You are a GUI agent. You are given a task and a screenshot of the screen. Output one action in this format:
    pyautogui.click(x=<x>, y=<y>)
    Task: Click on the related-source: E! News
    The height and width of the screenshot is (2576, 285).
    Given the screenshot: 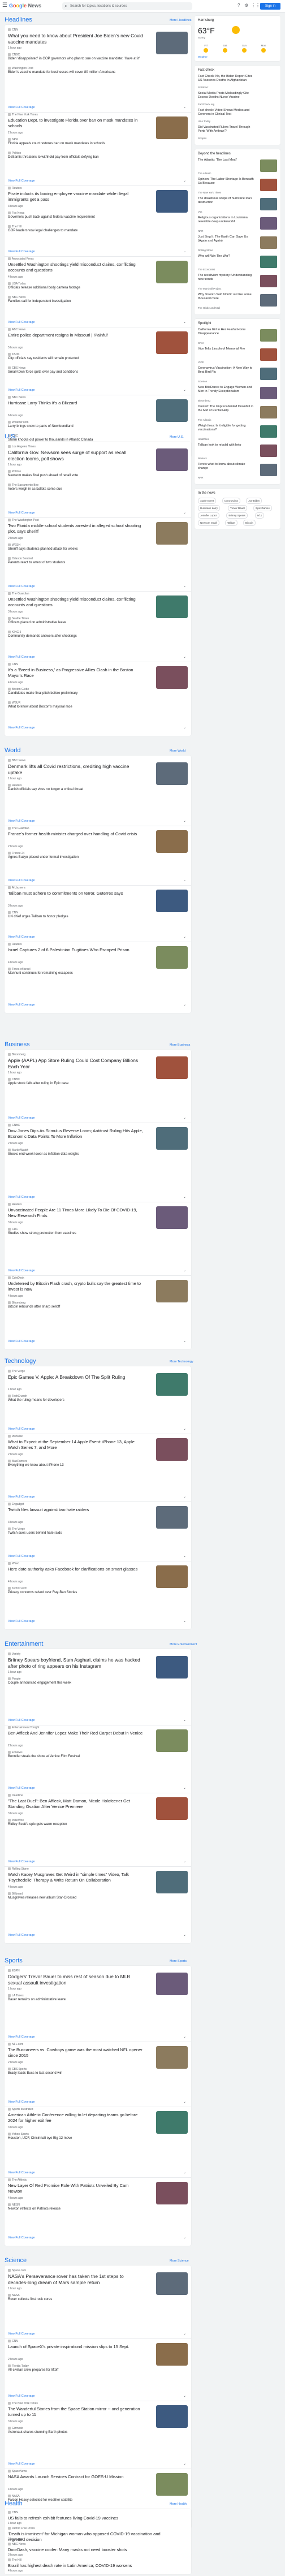 What is the action you would take?
    pyautogui.click(x=15, y=1753)
    